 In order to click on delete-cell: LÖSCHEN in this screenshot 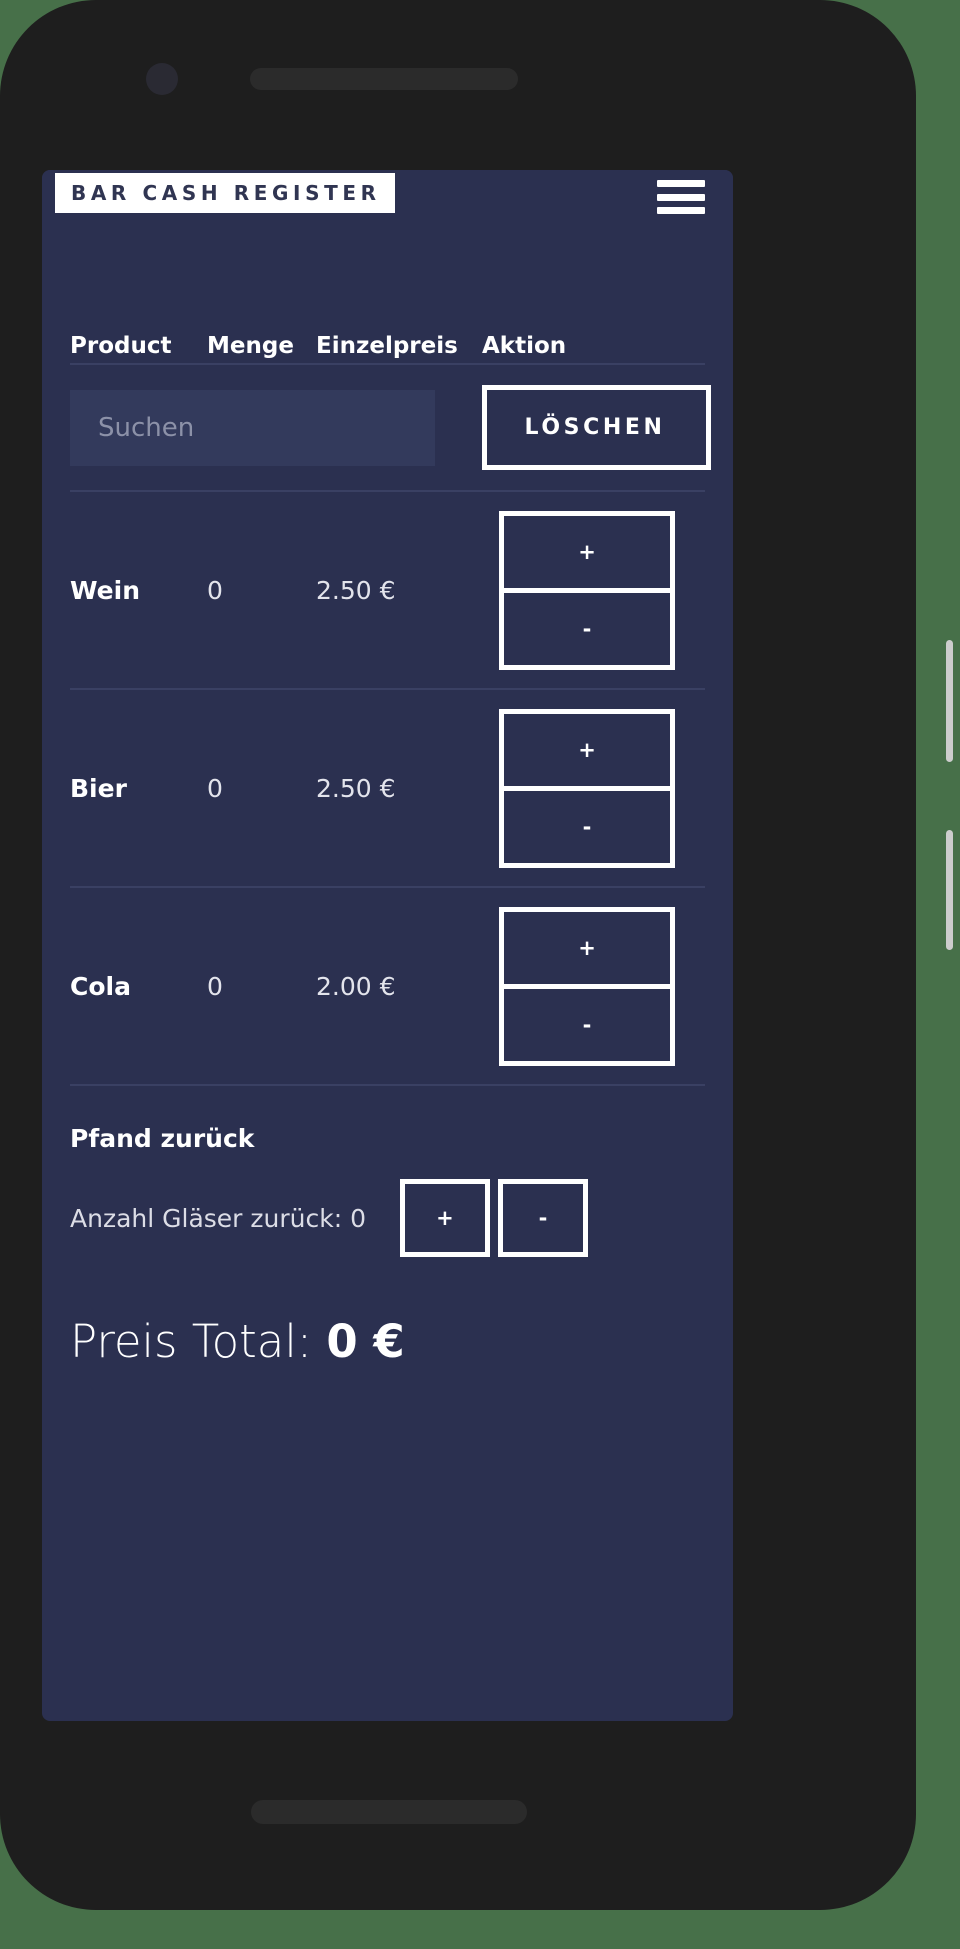, I will do `click(596, 427)`.